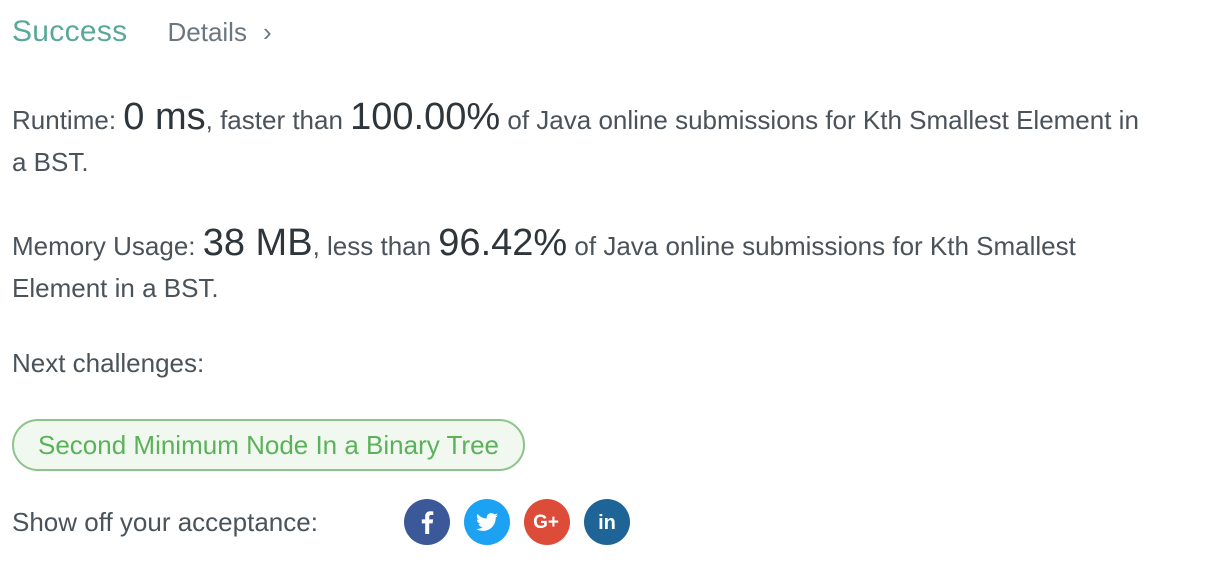 The height and width of the screenshot is (578, 1206). I want to click on runtime-value: 0 ms, so click(164, 117).